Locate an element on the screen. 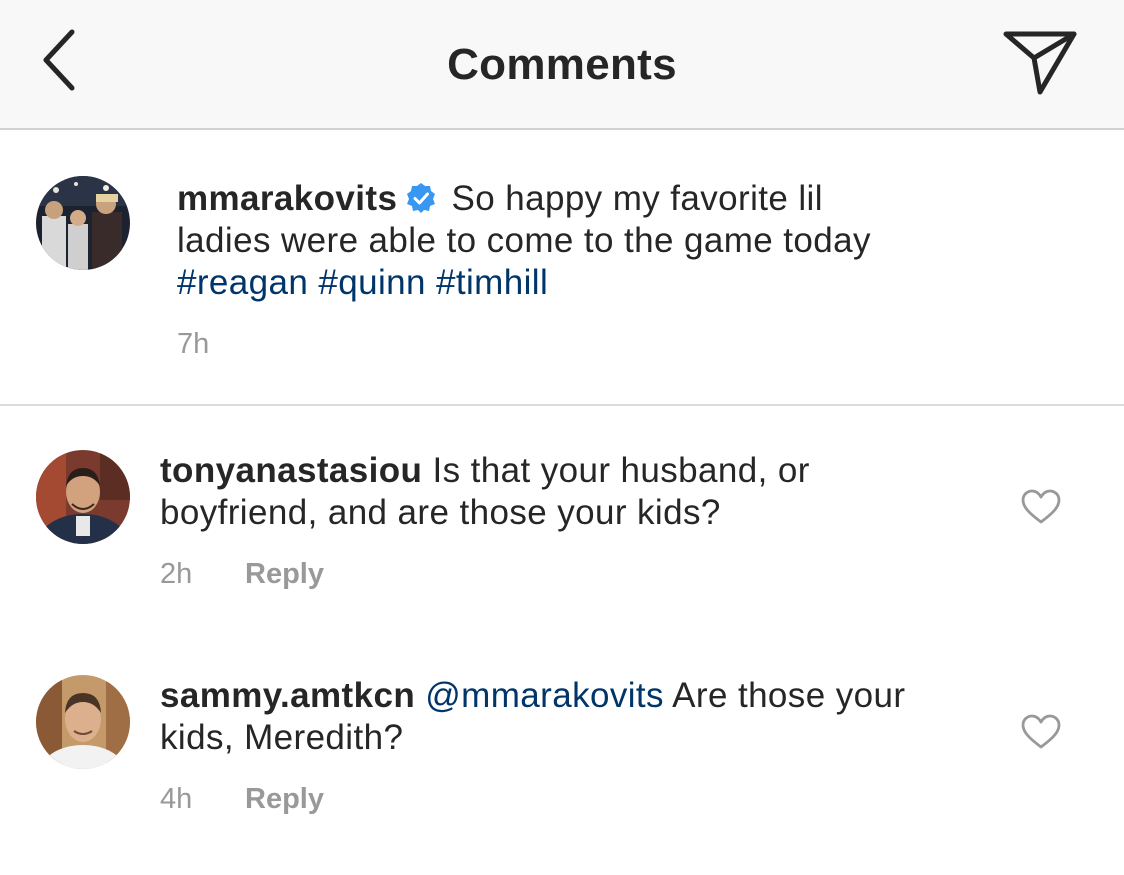  mention-link: @mmarakovits is located at coordinates (544, 695).